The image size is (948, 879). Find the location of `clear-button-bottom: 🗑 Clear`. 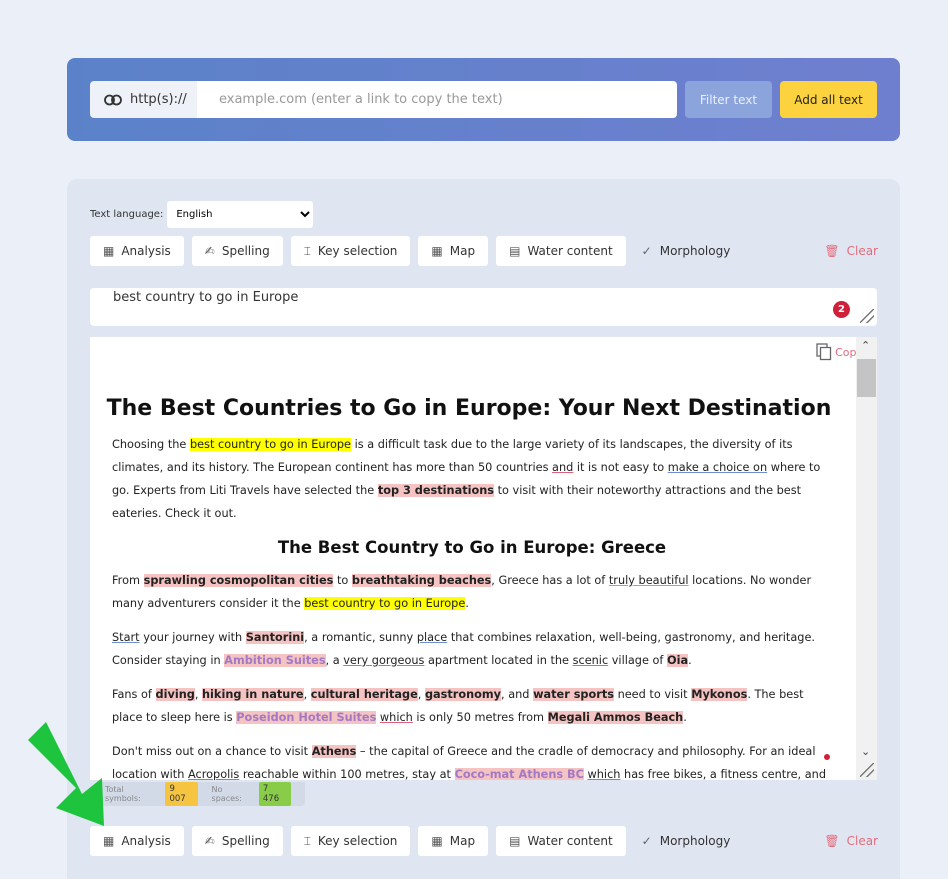

clear-button-bottom: 🗑 Clear is located at coordinates (851, 841).